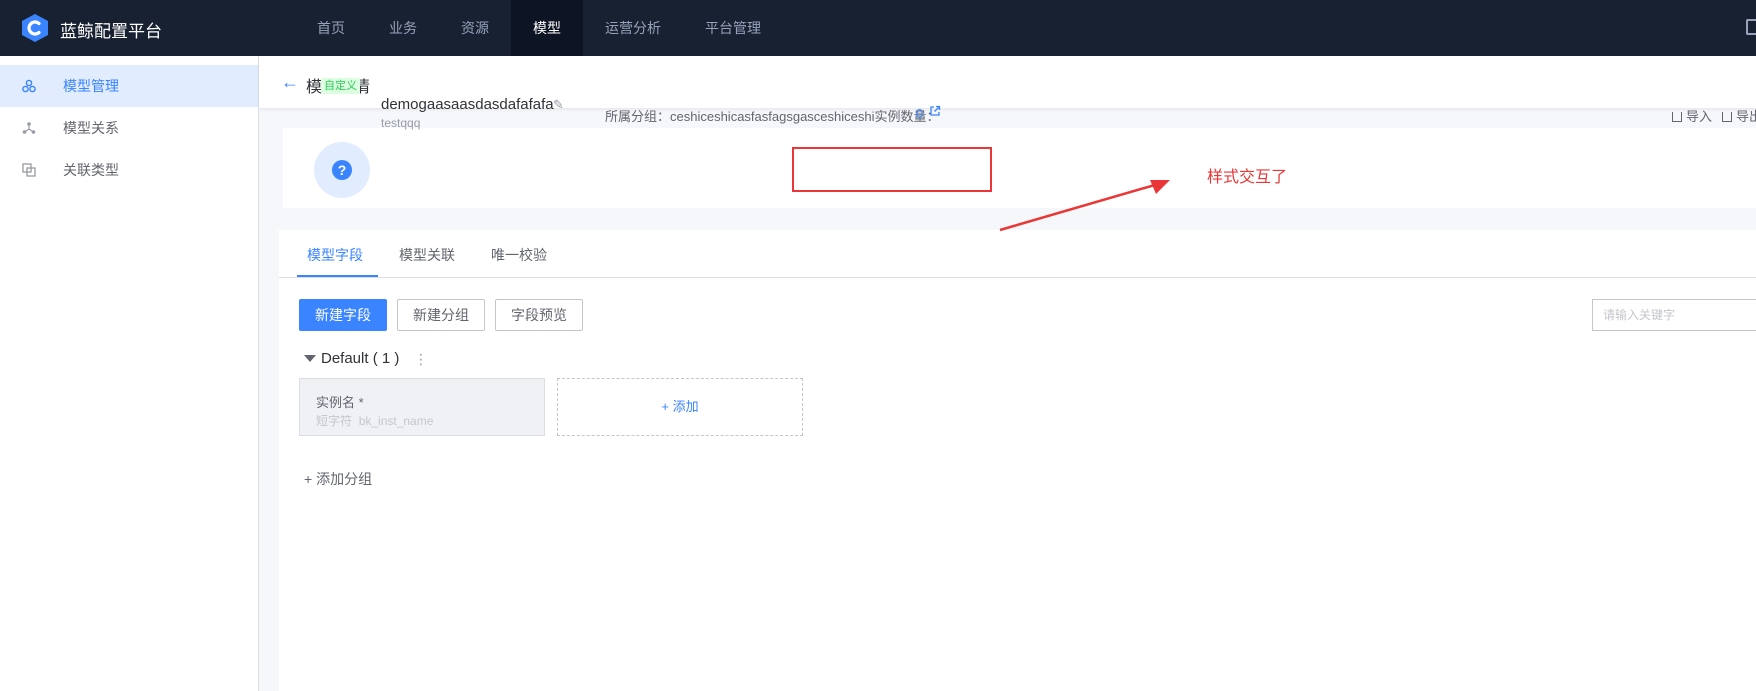  I want to click on model-name: demogaasaasdasdafafafa, so click(467, 104).